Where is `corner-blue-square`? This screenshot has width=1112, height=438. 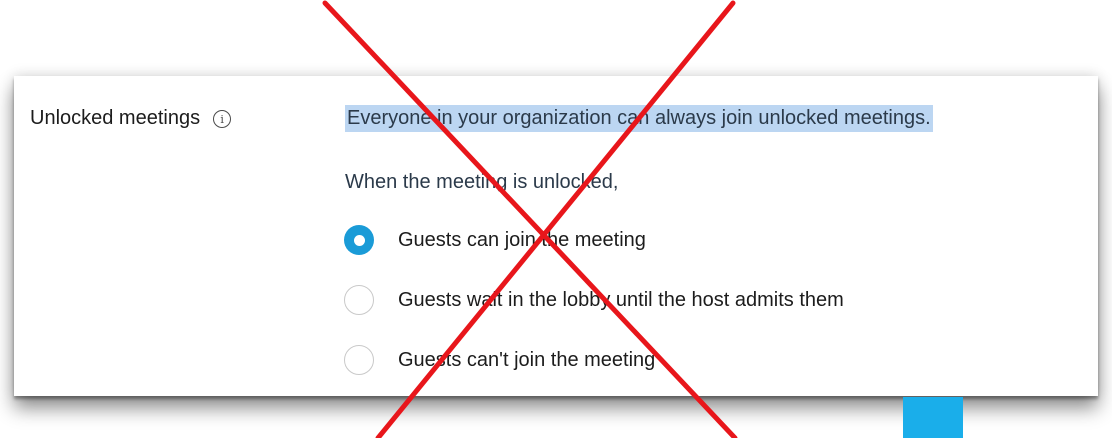 corner-blue-square is located at coordinates (933, 417).